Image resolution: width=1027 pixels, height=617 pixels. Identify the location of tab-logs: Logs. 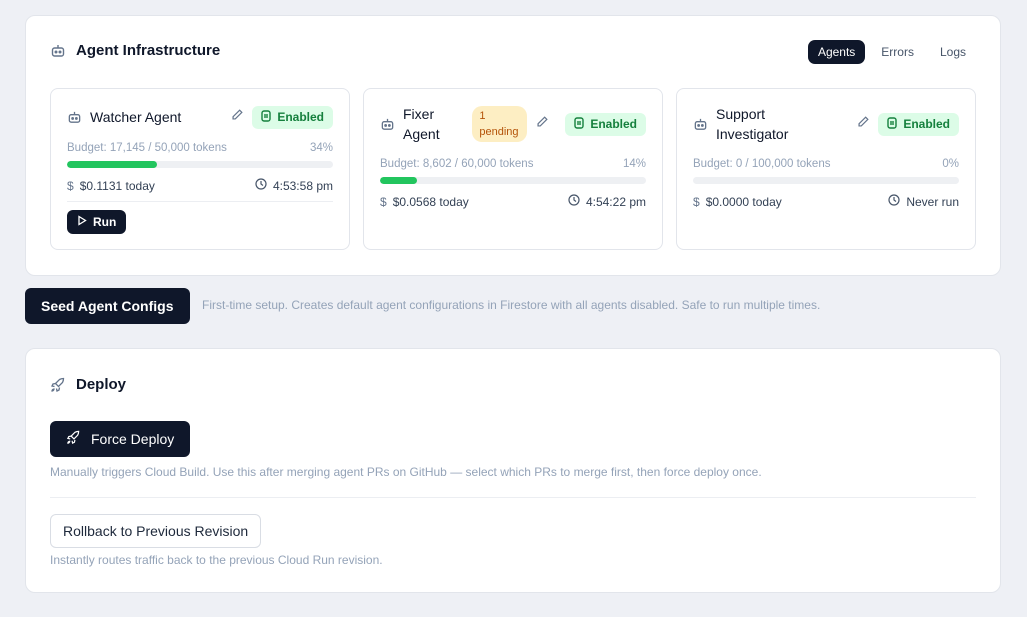
(953, 52).